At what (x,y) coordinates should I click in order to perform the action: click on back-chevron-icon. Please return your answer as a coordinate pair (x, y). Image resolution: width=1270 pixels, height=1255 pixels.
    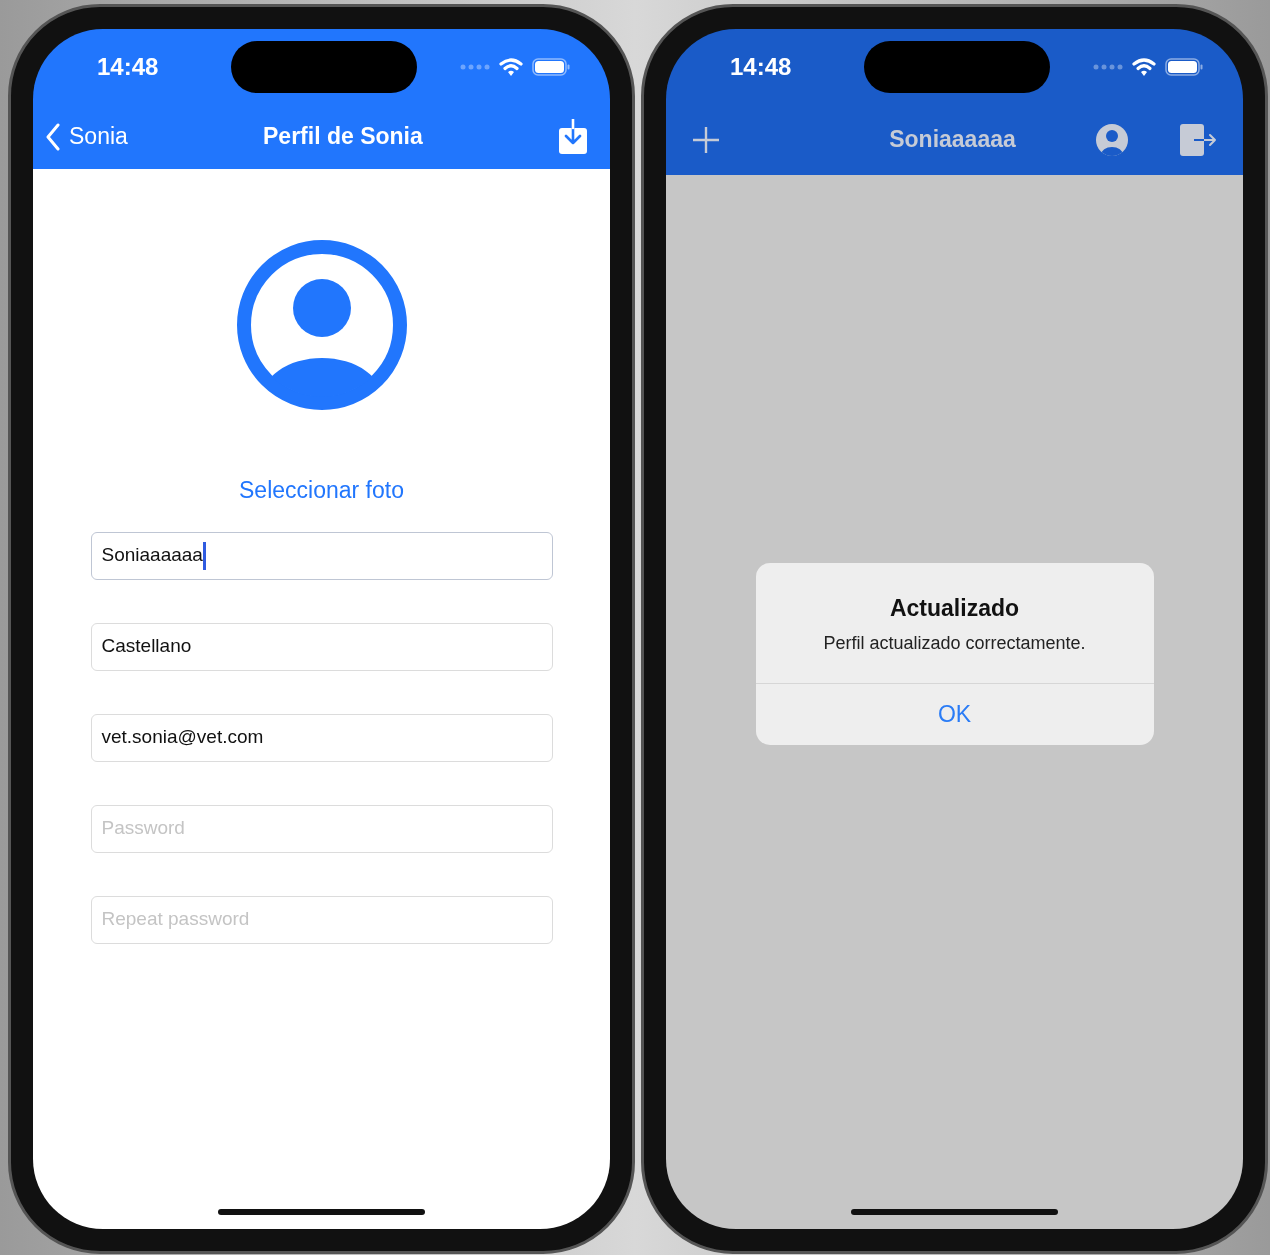
    Looking at the image, I should click on (53, 136).